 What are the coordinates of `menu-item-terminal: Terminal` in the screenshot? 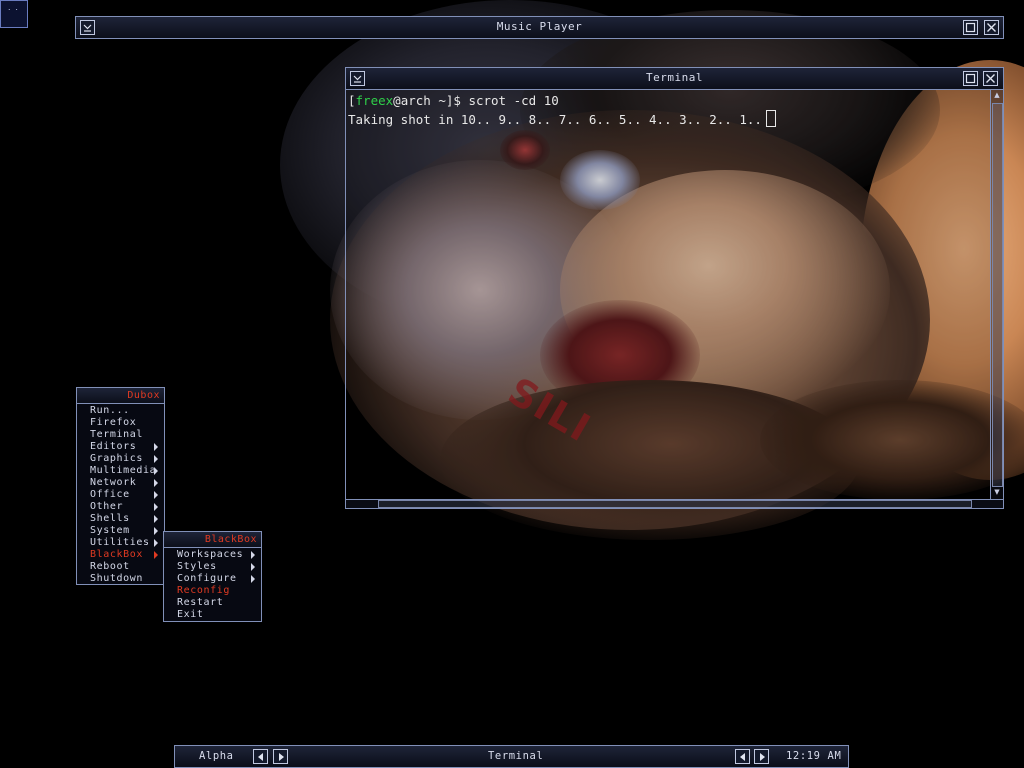 It's located at (116, 435).